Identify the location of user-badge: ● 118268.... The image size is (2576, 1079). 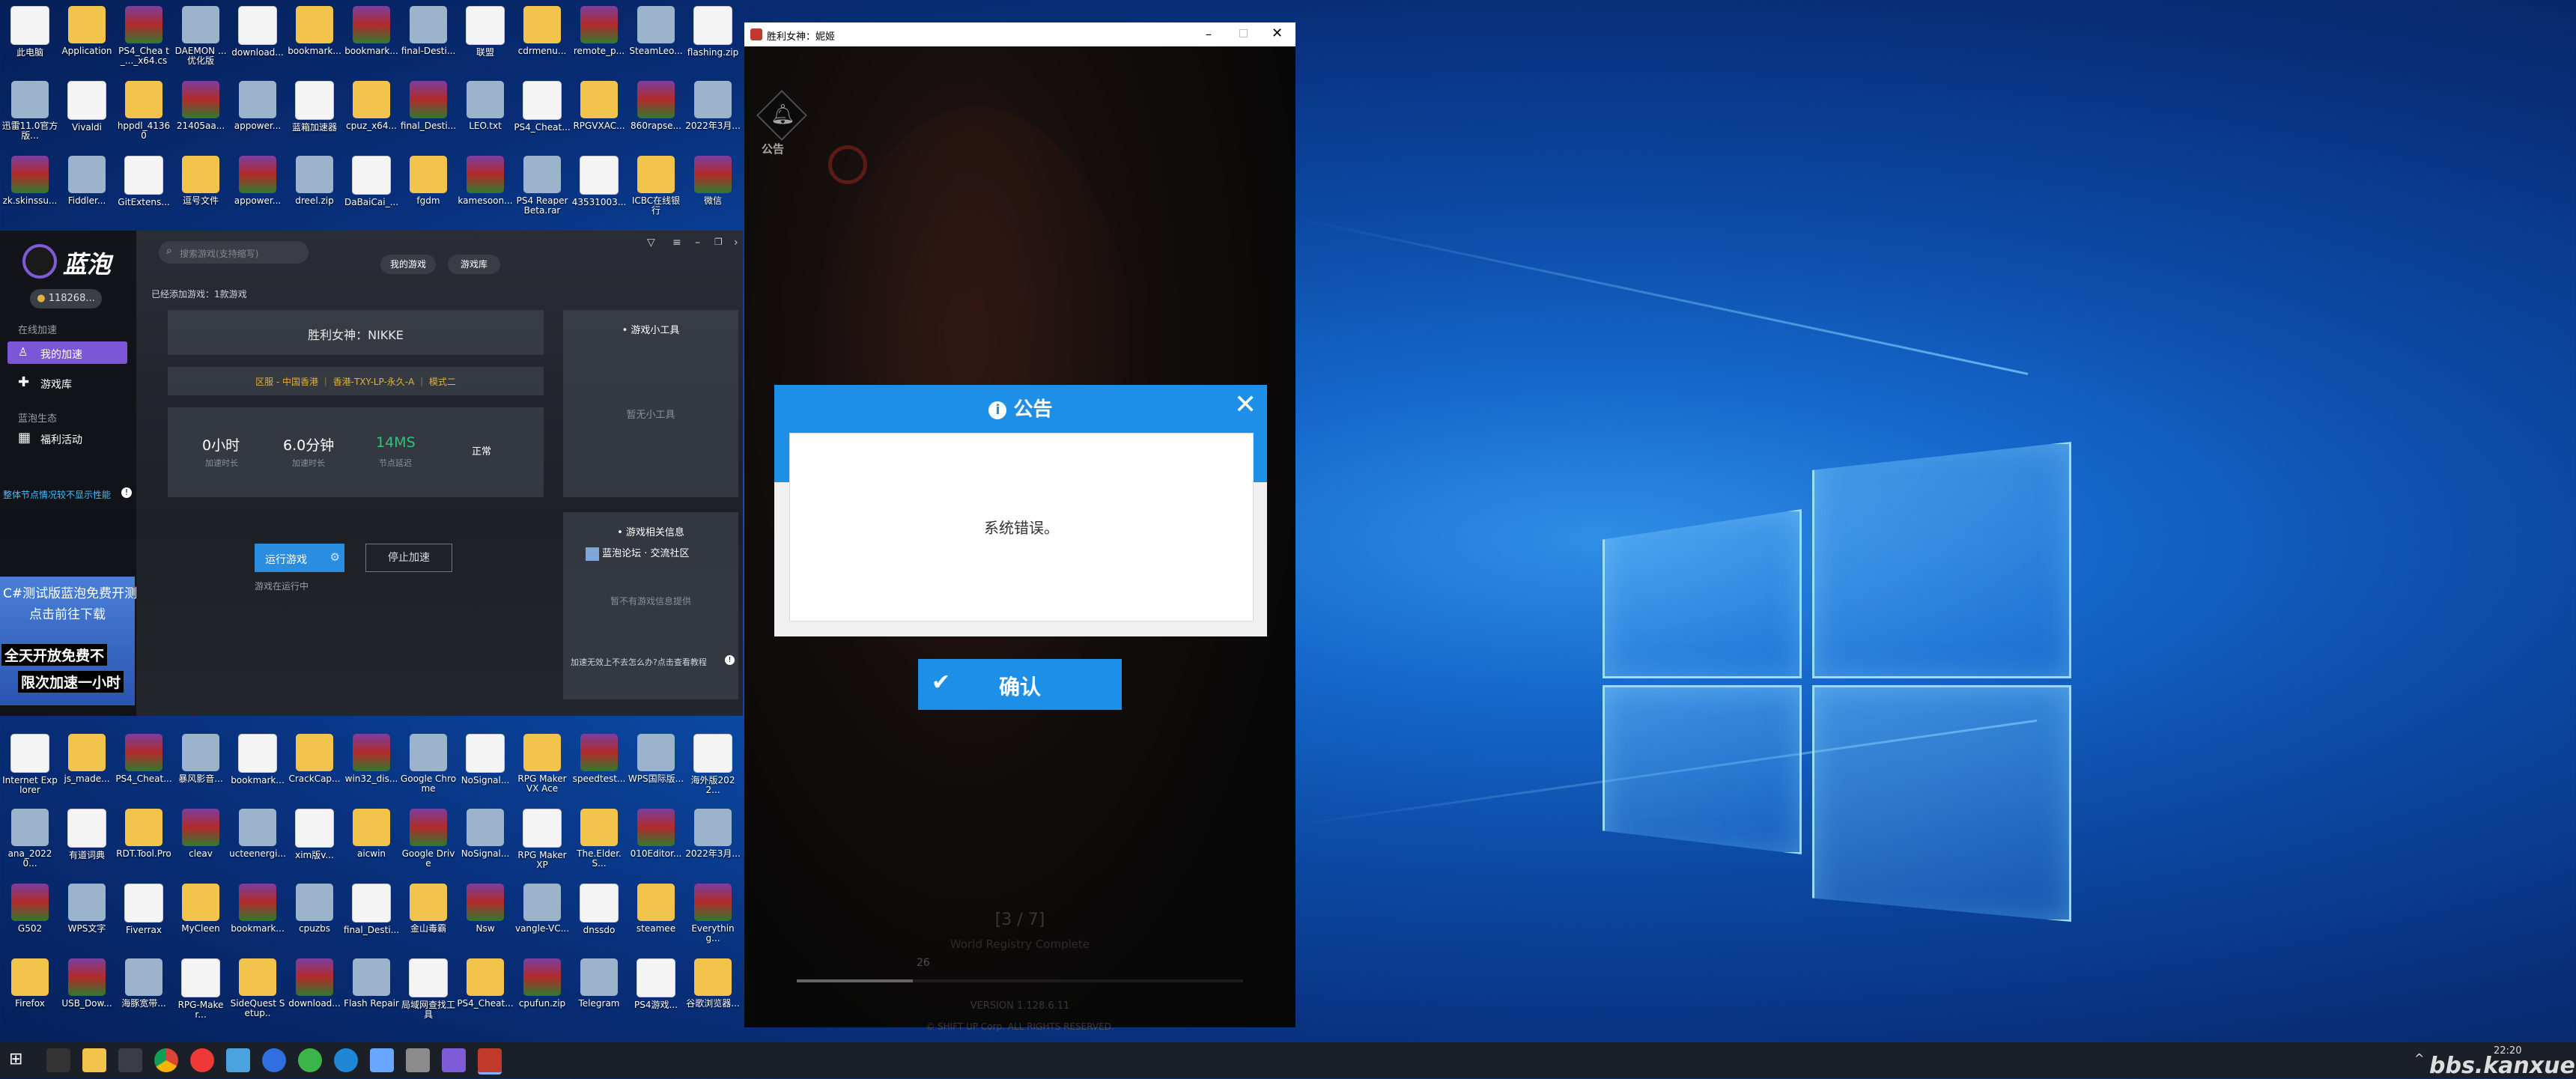
(66, 299).